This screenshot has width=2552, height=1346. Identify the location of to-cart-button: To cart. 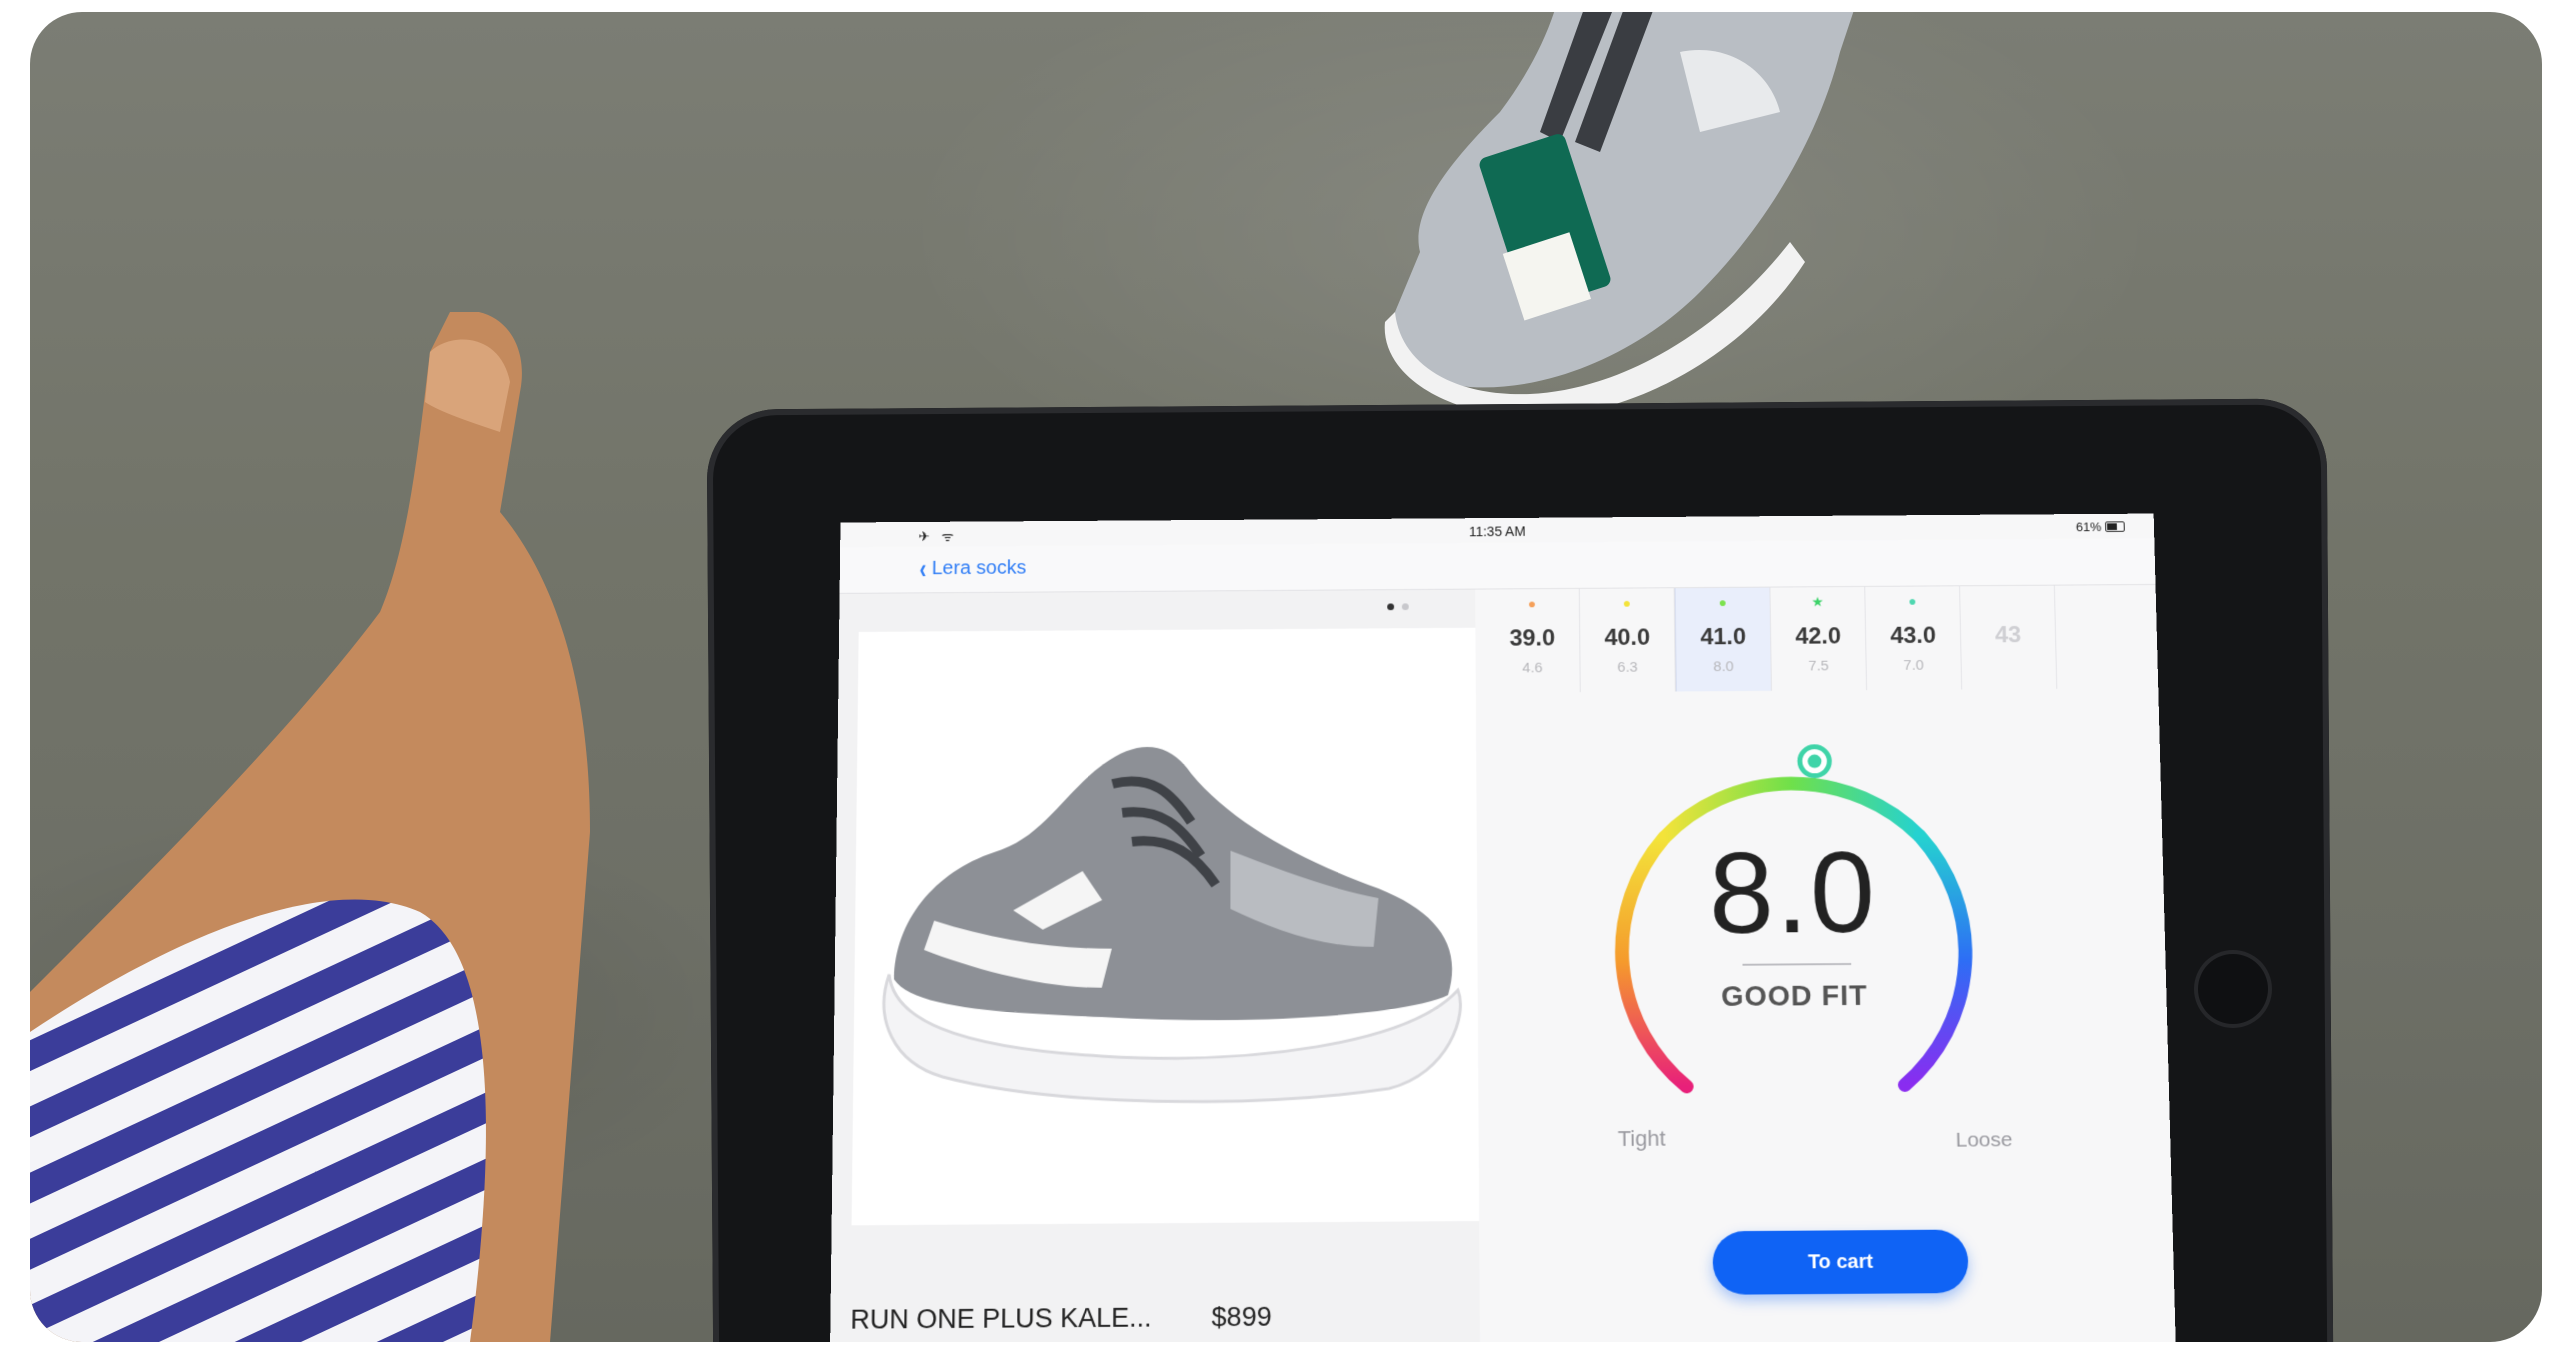
(1840, 1262).